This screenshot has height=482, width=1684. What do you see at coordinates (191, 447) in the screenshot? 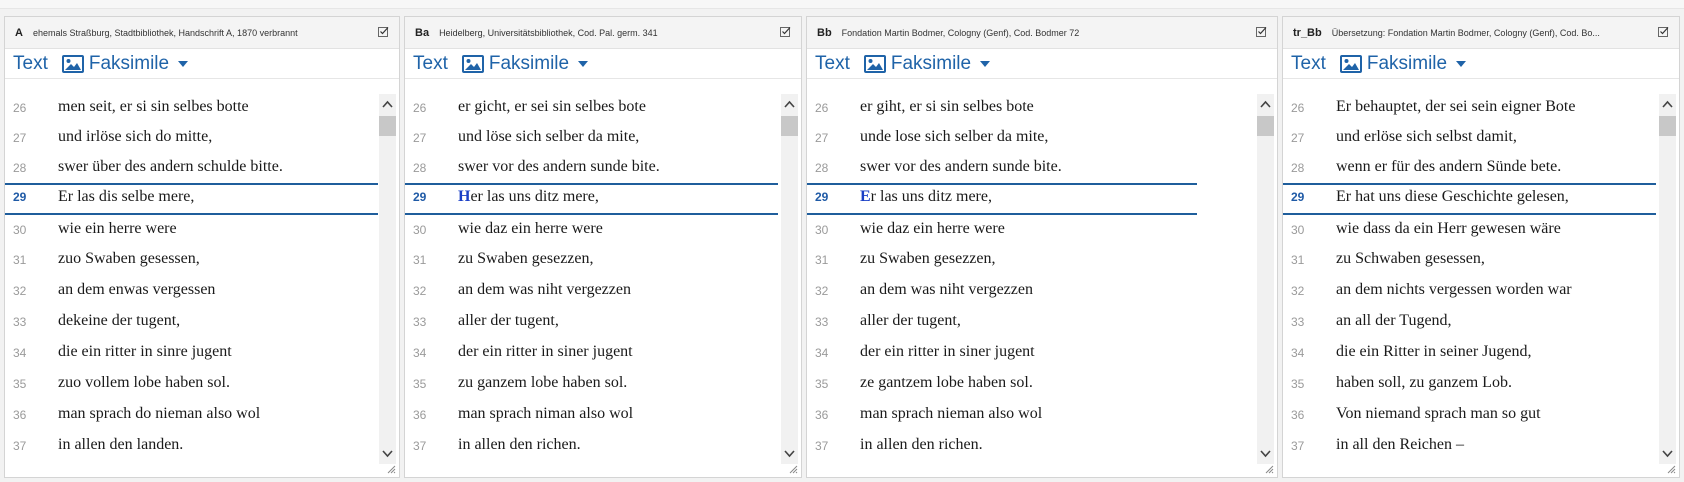
I see `text-line: 37 in allen den landen.` at bounding box center [191, 447].